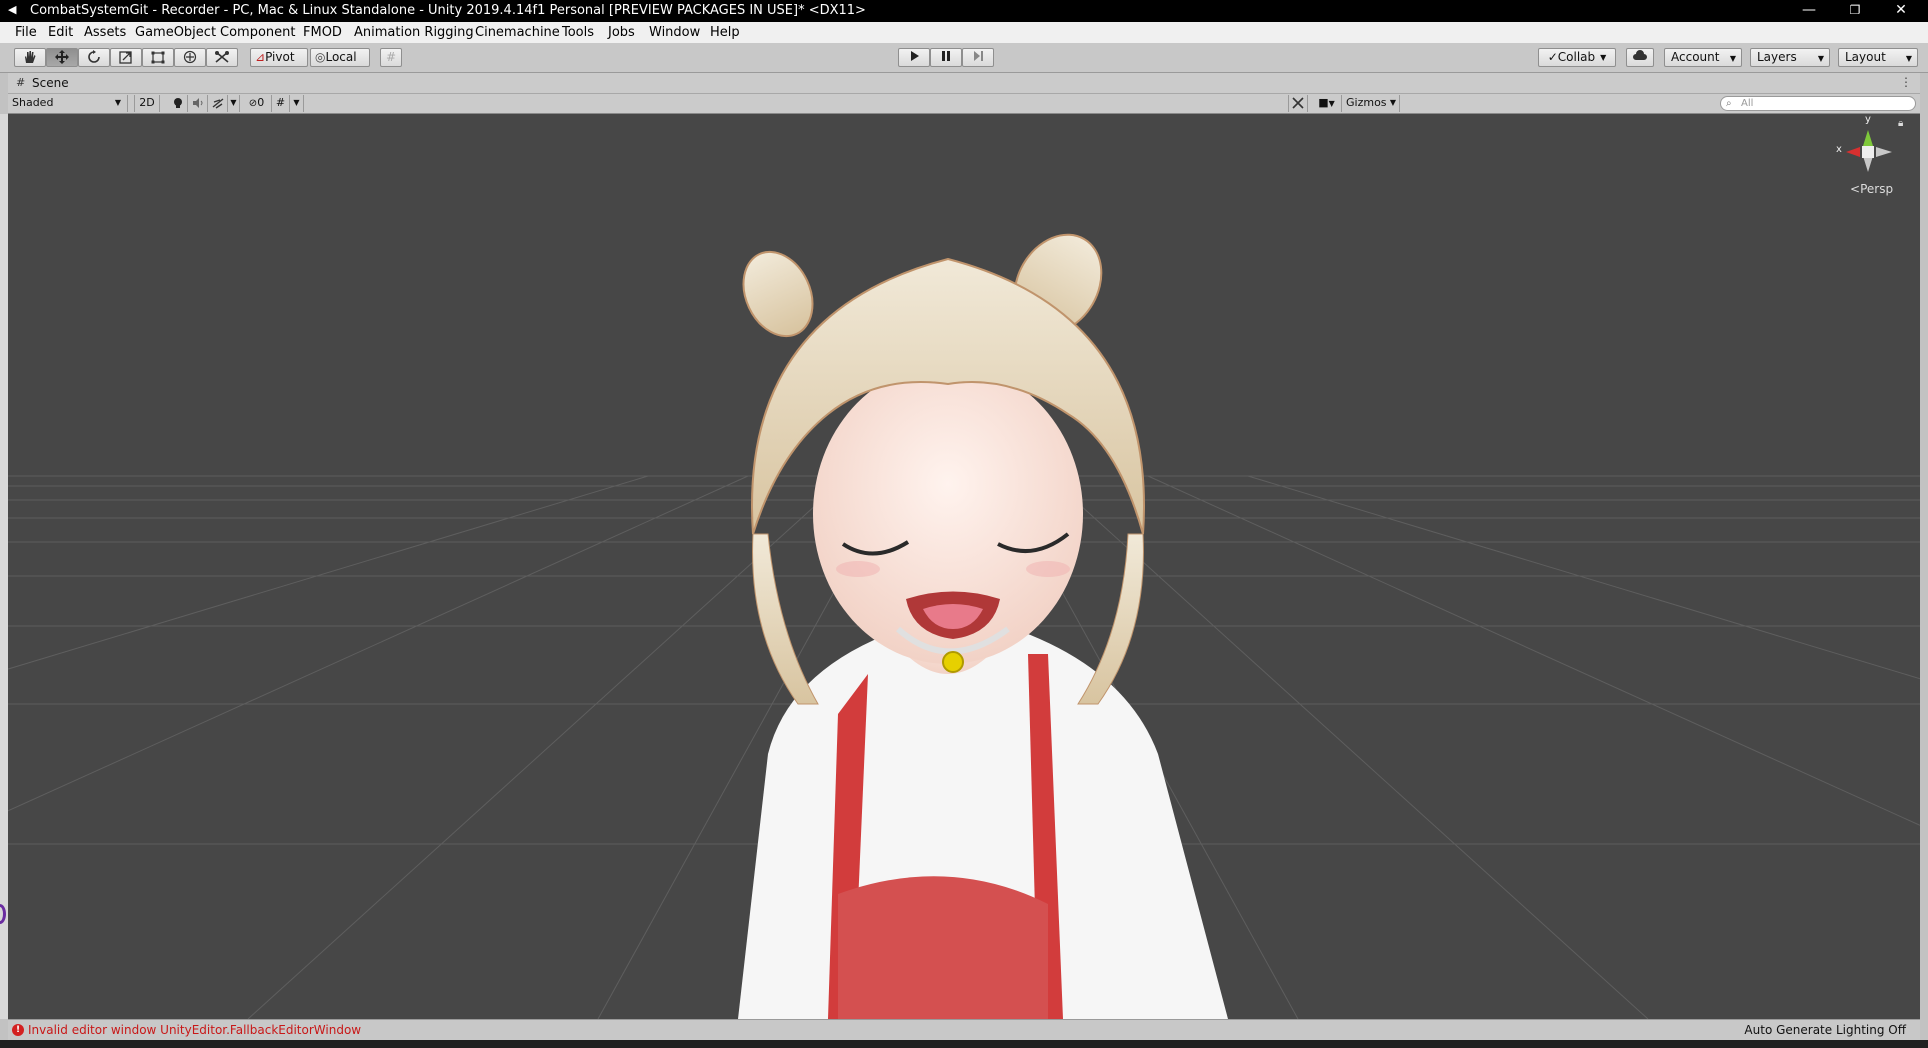  I want to click on close-button: ✕, so click(1901, 11).